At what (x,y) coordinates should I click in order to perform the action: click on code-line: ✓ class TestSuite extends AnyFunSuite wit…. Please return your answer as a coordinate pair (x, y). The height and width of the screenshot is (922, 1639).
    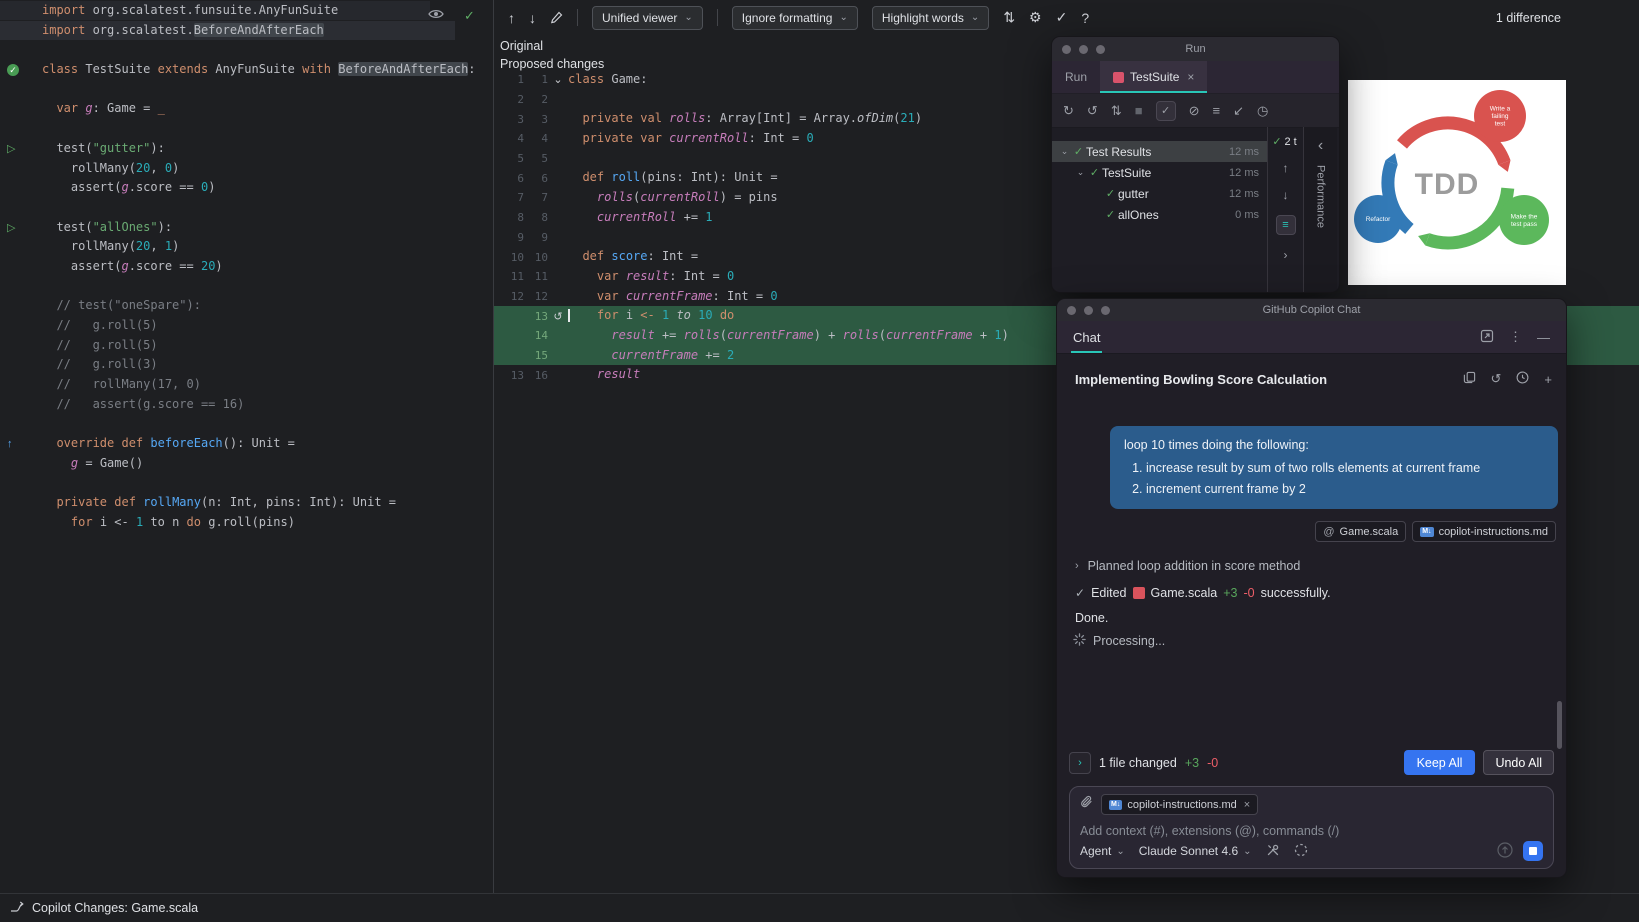
    Looking at the image, I should click on (246, 70).